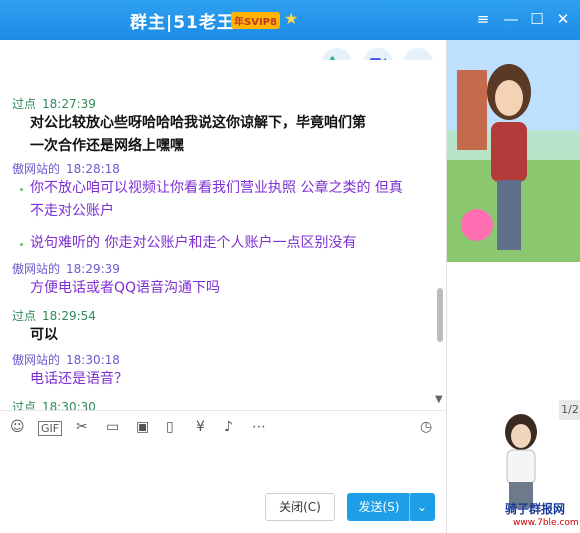 This screenshot has width=580, height=533. I want to click on maximize-icon: ☐, so click(537, 19).